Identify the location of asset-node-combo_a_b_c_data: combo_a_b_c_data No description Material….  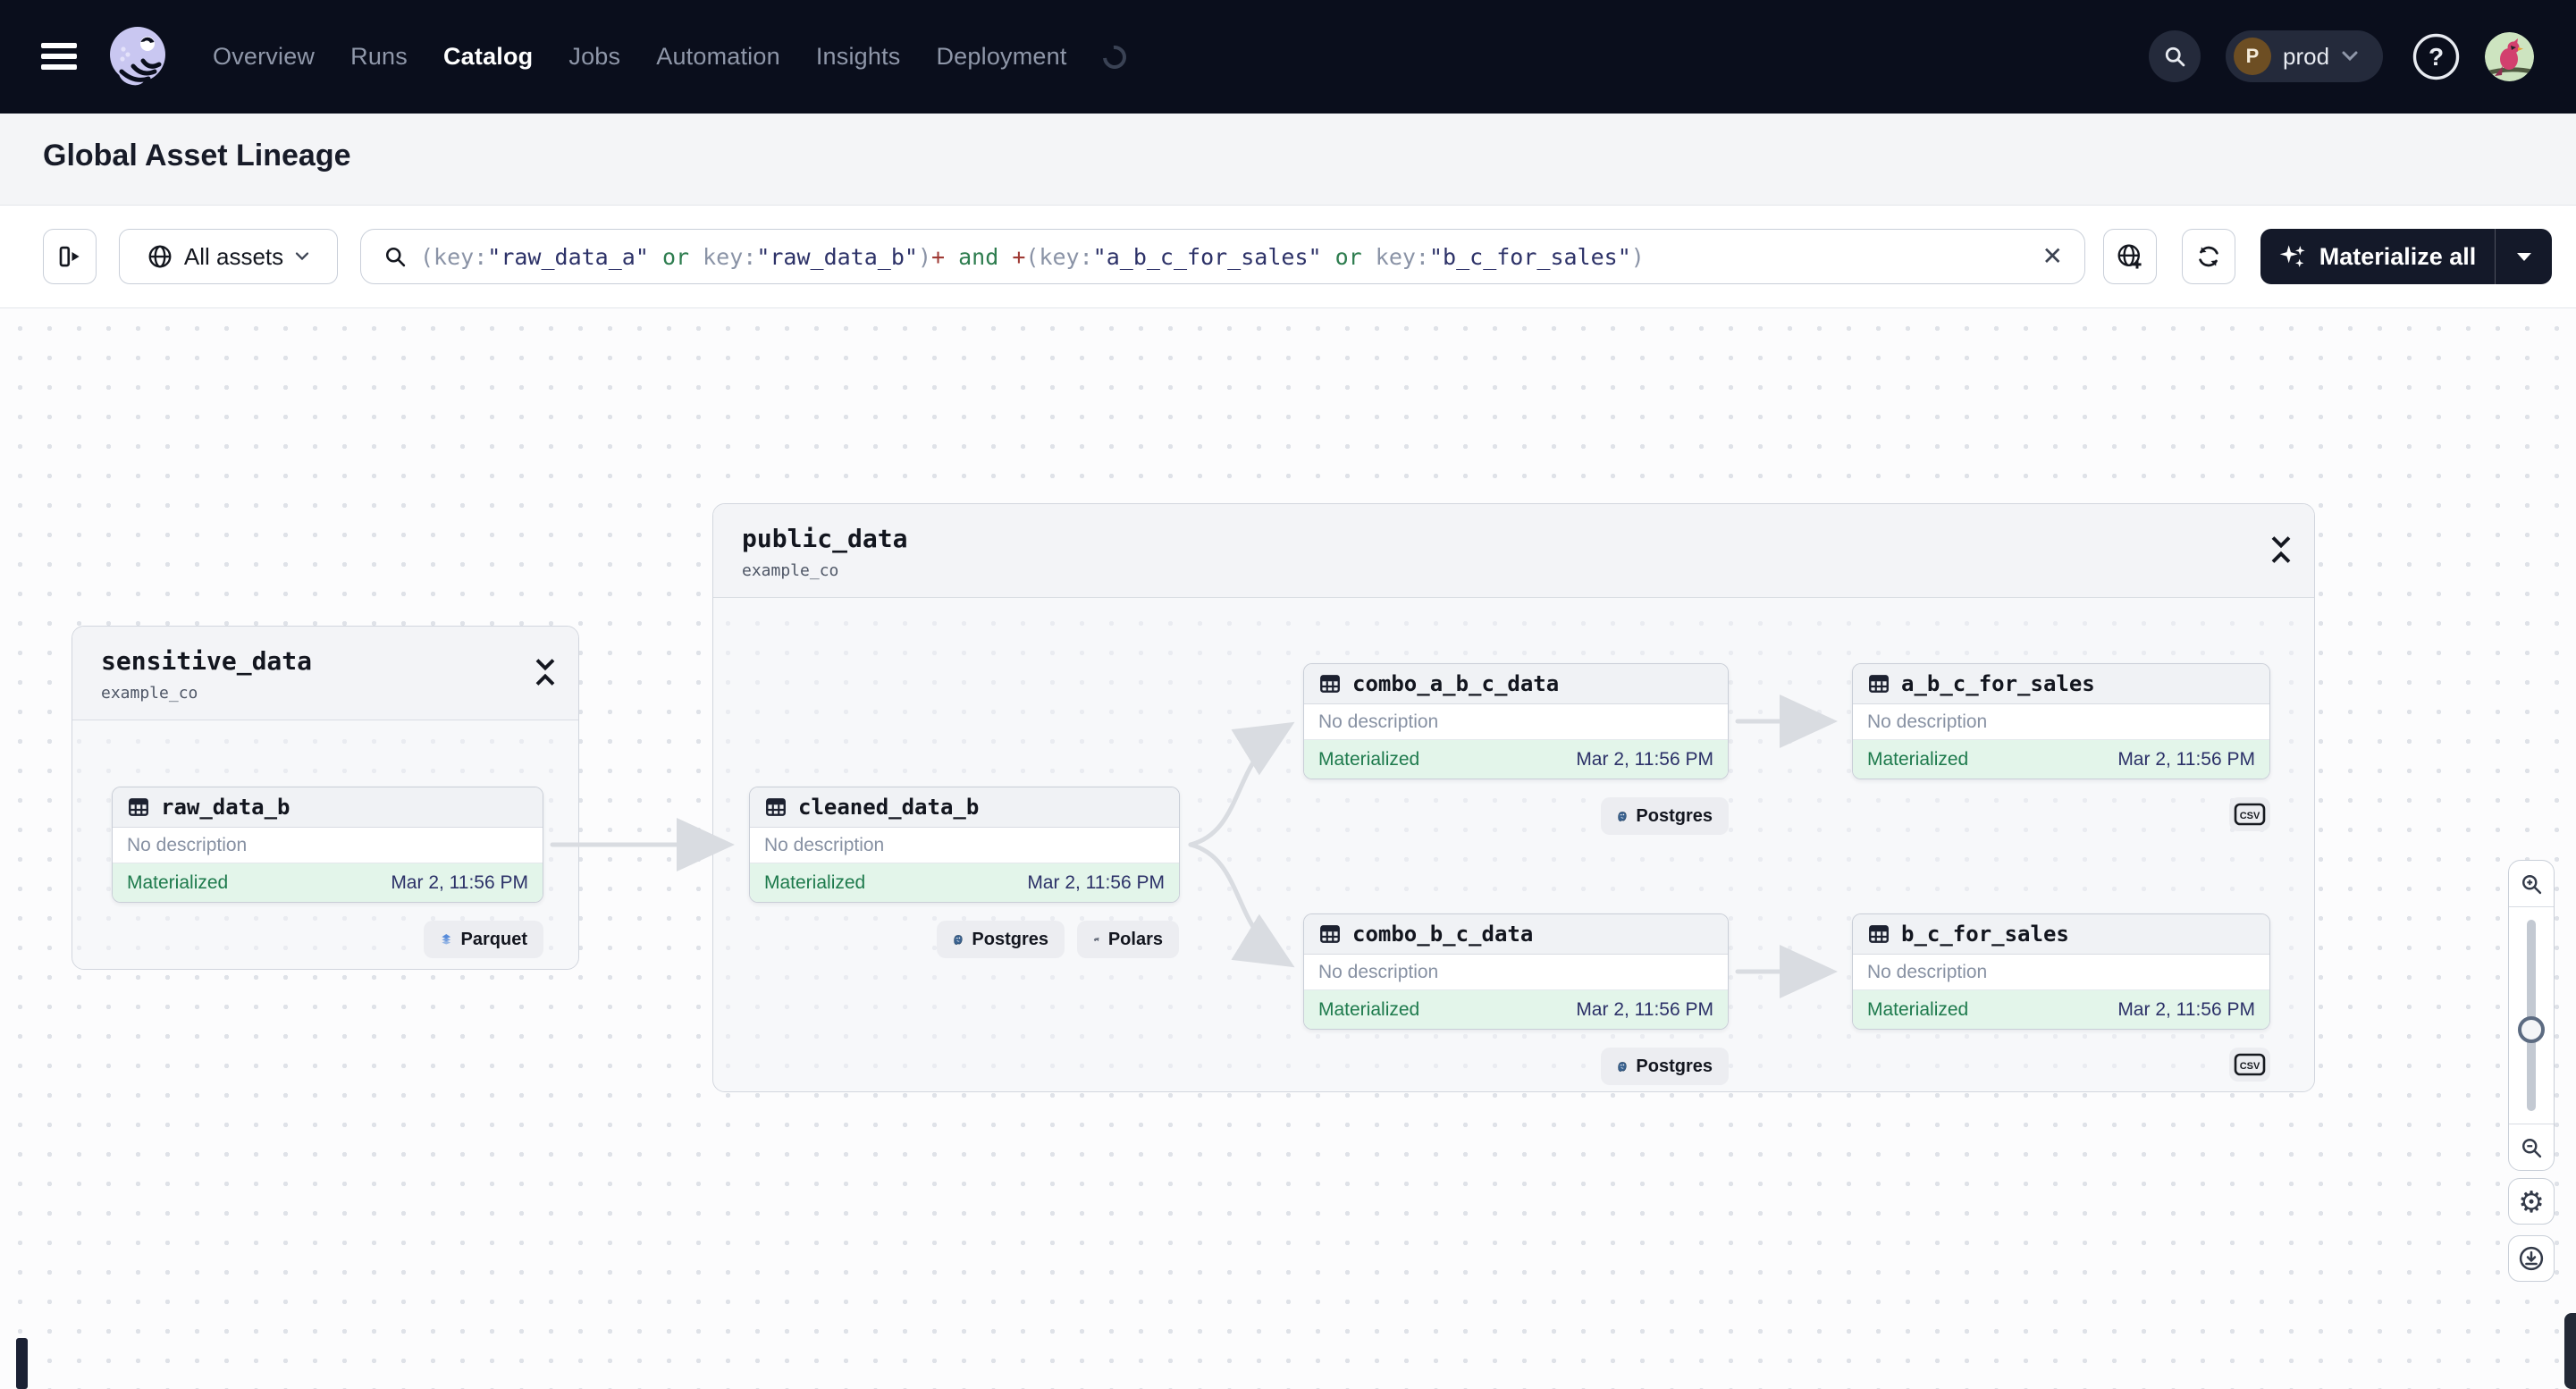
(1516, 721).